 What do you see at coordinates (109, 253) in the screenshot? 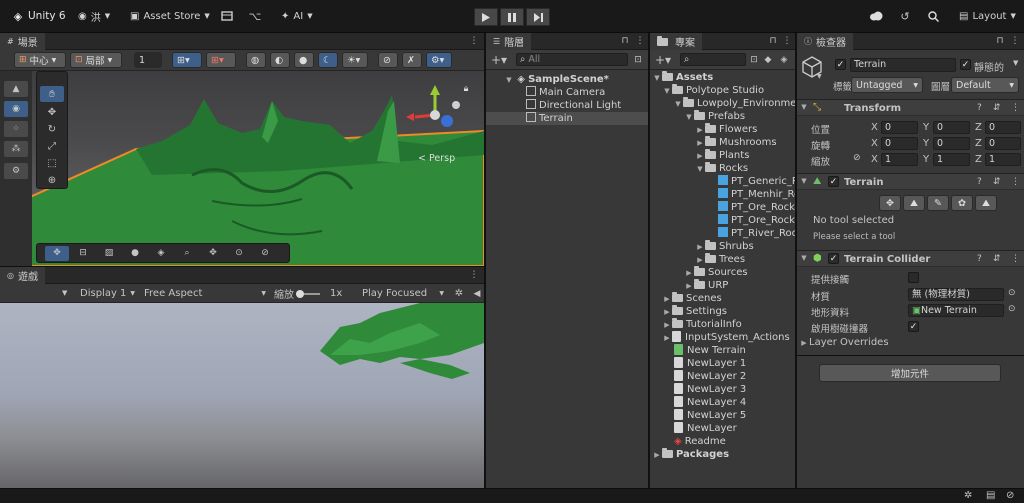
I see `smooth-icon: ▨` at bounding box center [109, 253].